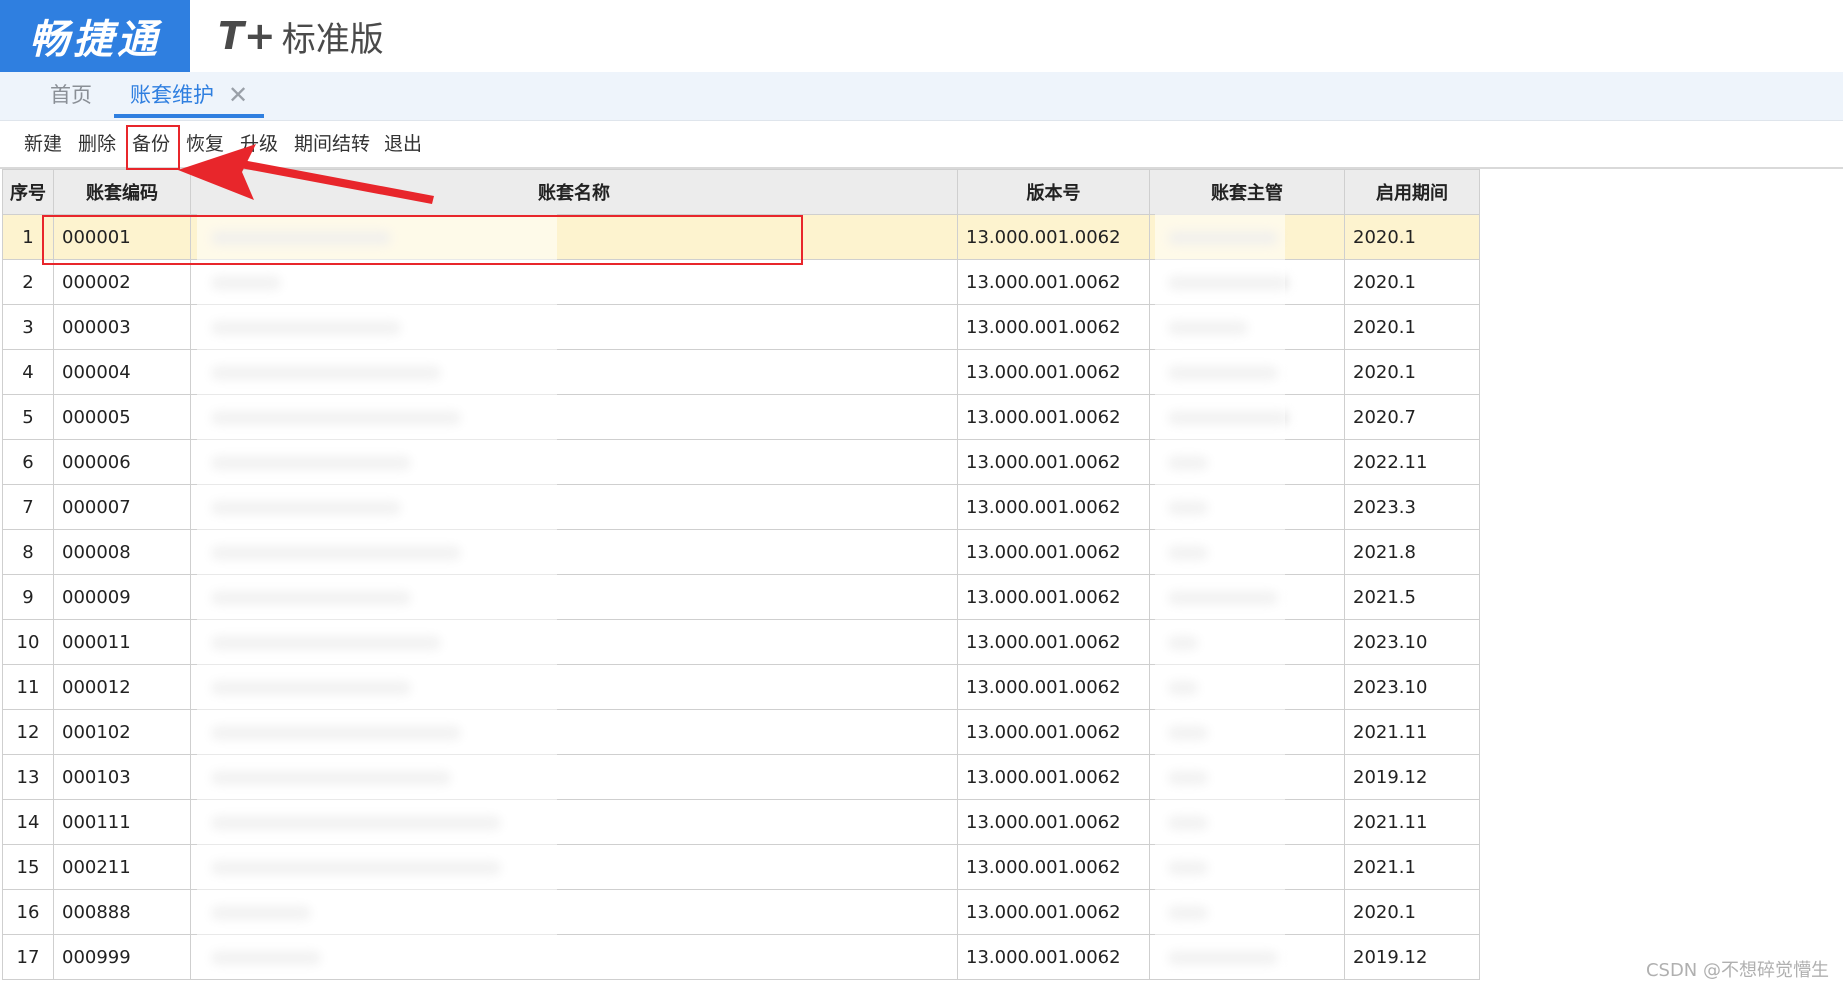 This screenshot has width=1843, height=986. Describe the element at coordinates (28, 417) in the screenshot. I see `cell-index: 5` at that location.